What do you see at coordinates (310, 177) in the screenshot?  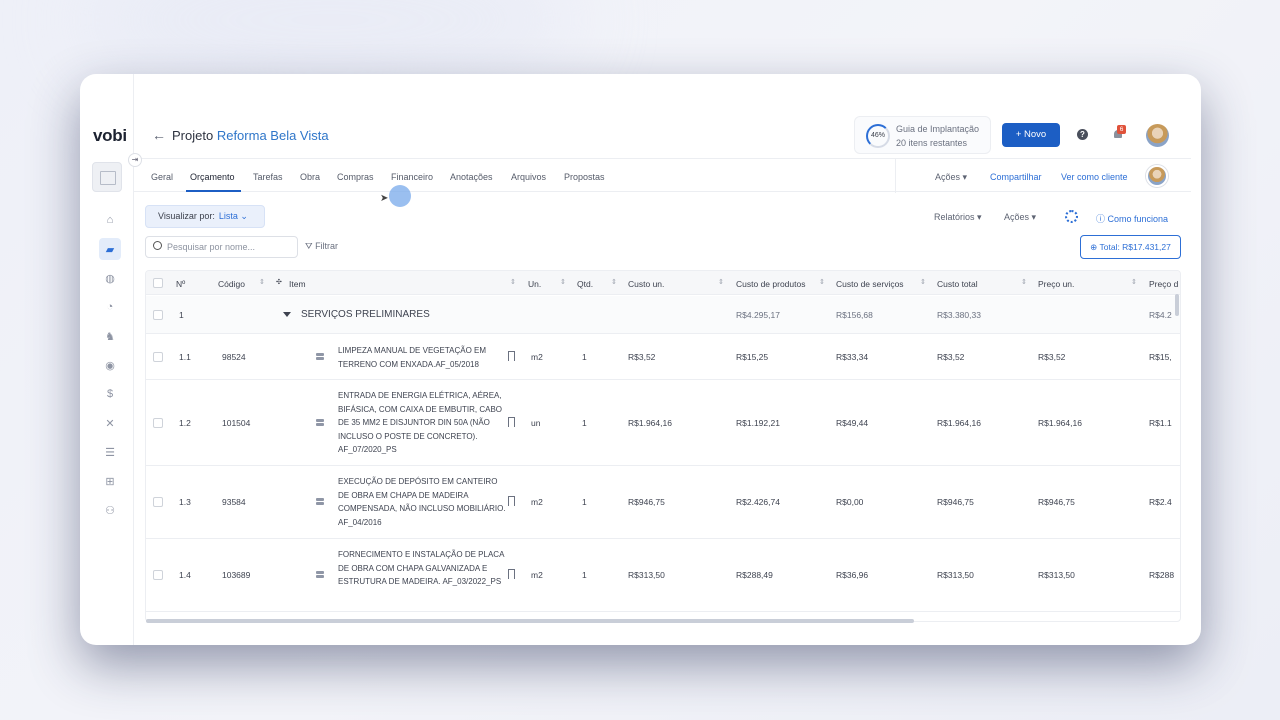 I see `tab-obra: Obra` at bounding box center [310, 177].